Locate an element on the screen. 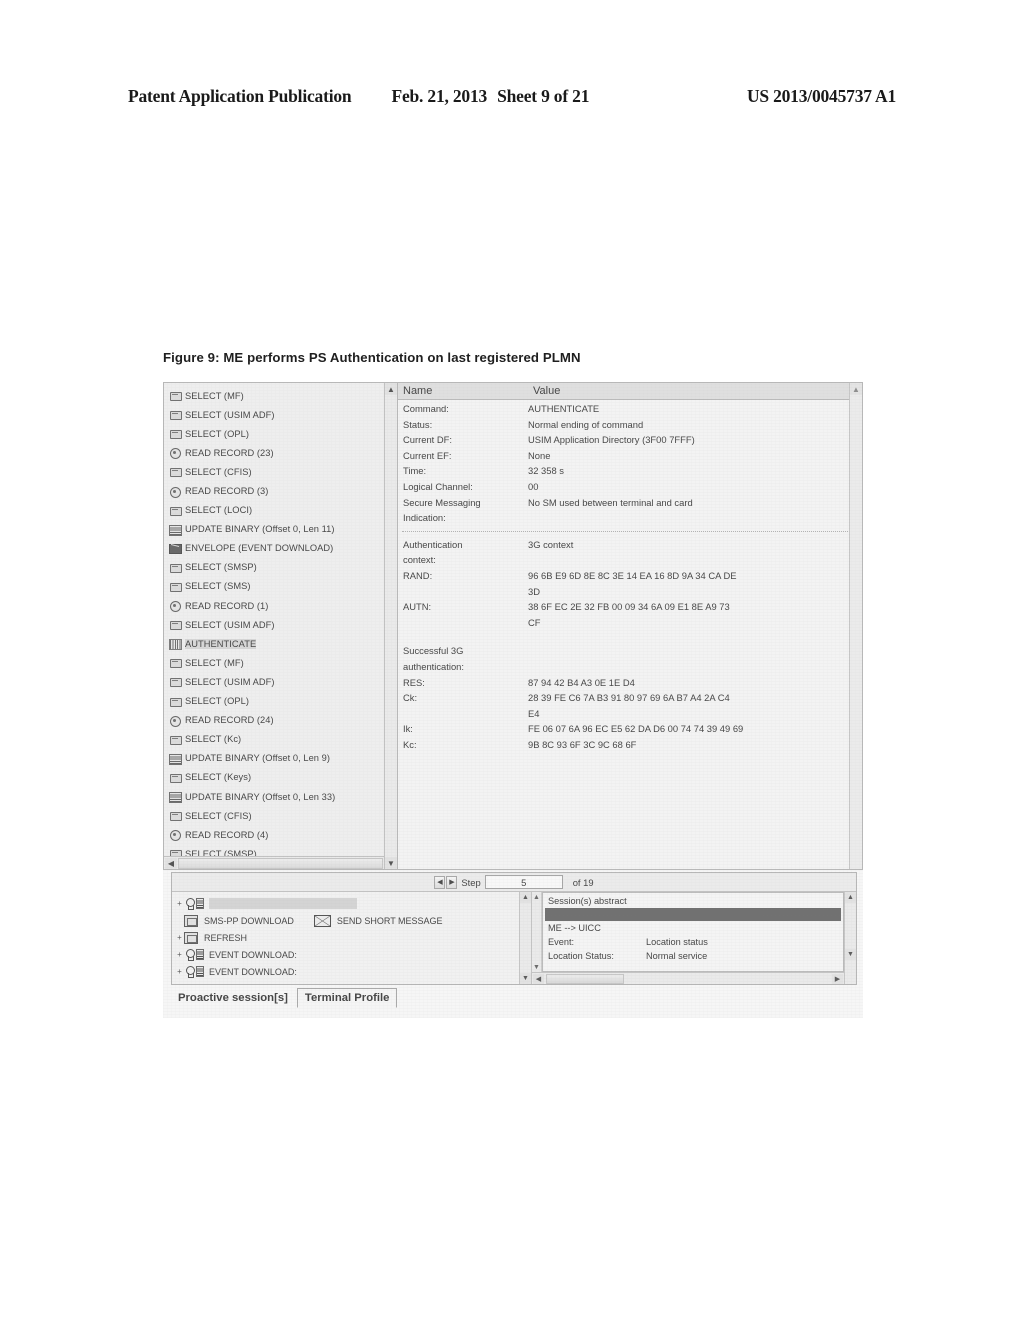 This screenshot has height=1320, width=1024. tree-horizontal-scrollbar: ◀ ▶ is located at coordinates (280, 862).